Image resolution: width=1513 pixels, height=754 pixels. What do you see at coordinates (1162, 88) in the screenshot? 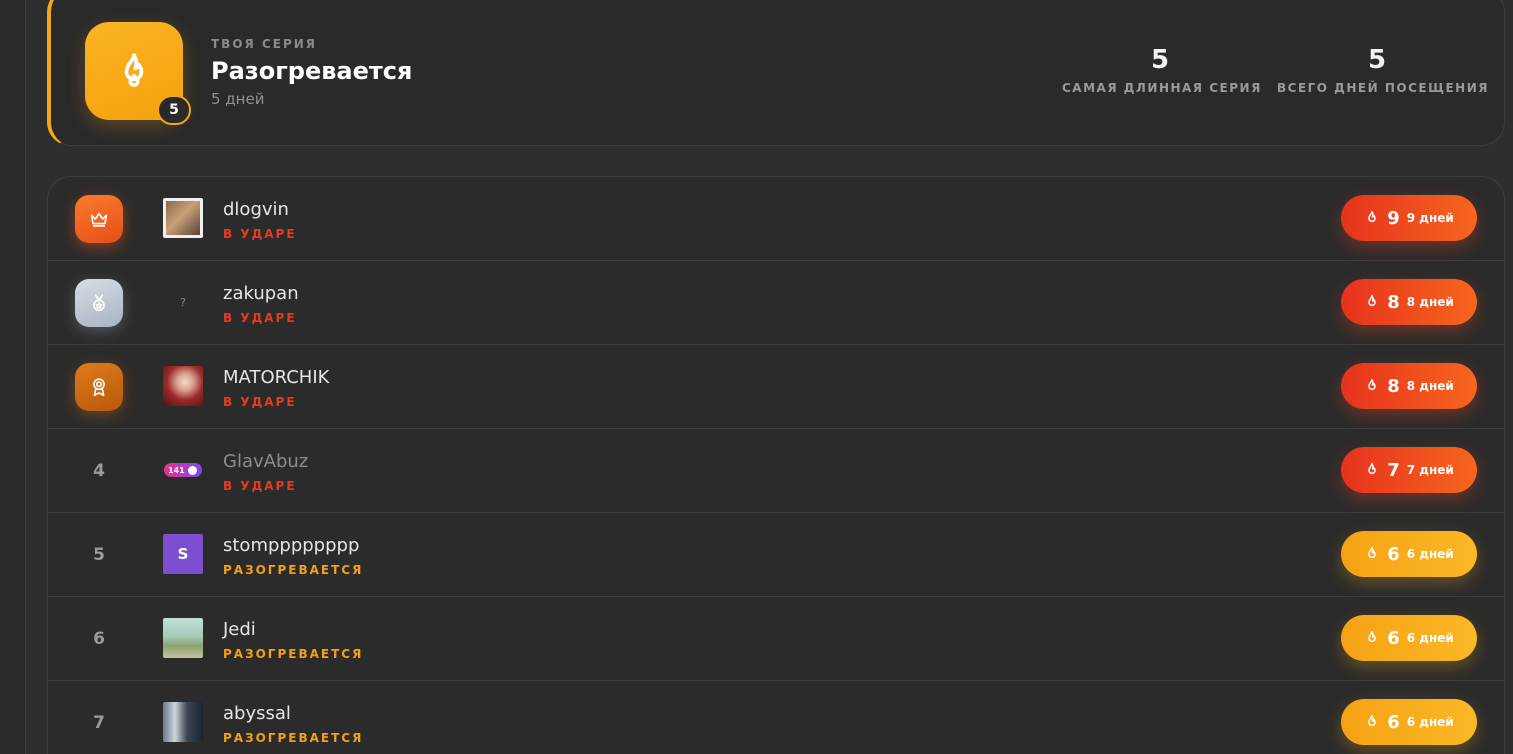
I see `longest-streak-label: САМАЯ ДЛИННАЯ СЕРИЯ` at bounding box center [1162, 88].